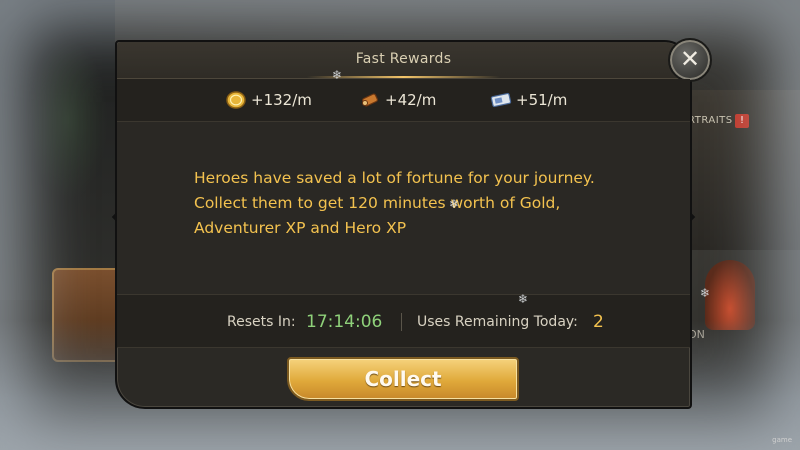 The width and height of the screenshot is (800, 450). I want to click on divider, so click(401, 322).